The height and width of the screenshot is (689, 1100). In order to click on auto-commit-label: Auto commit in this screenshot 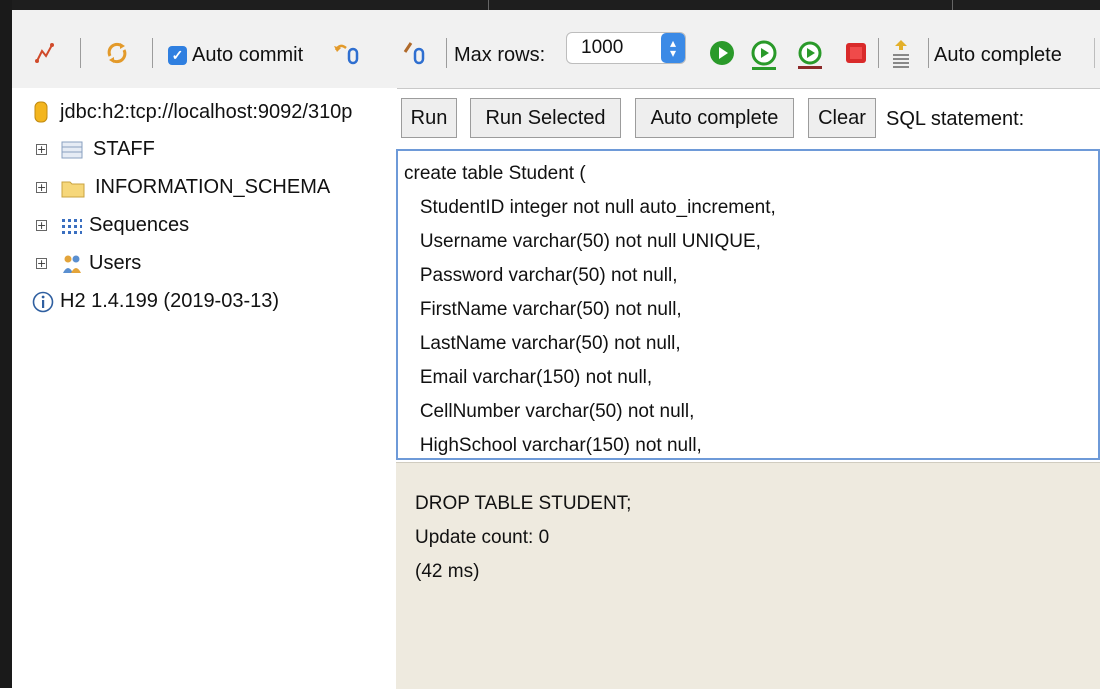, I will do `click(248, 55)`.